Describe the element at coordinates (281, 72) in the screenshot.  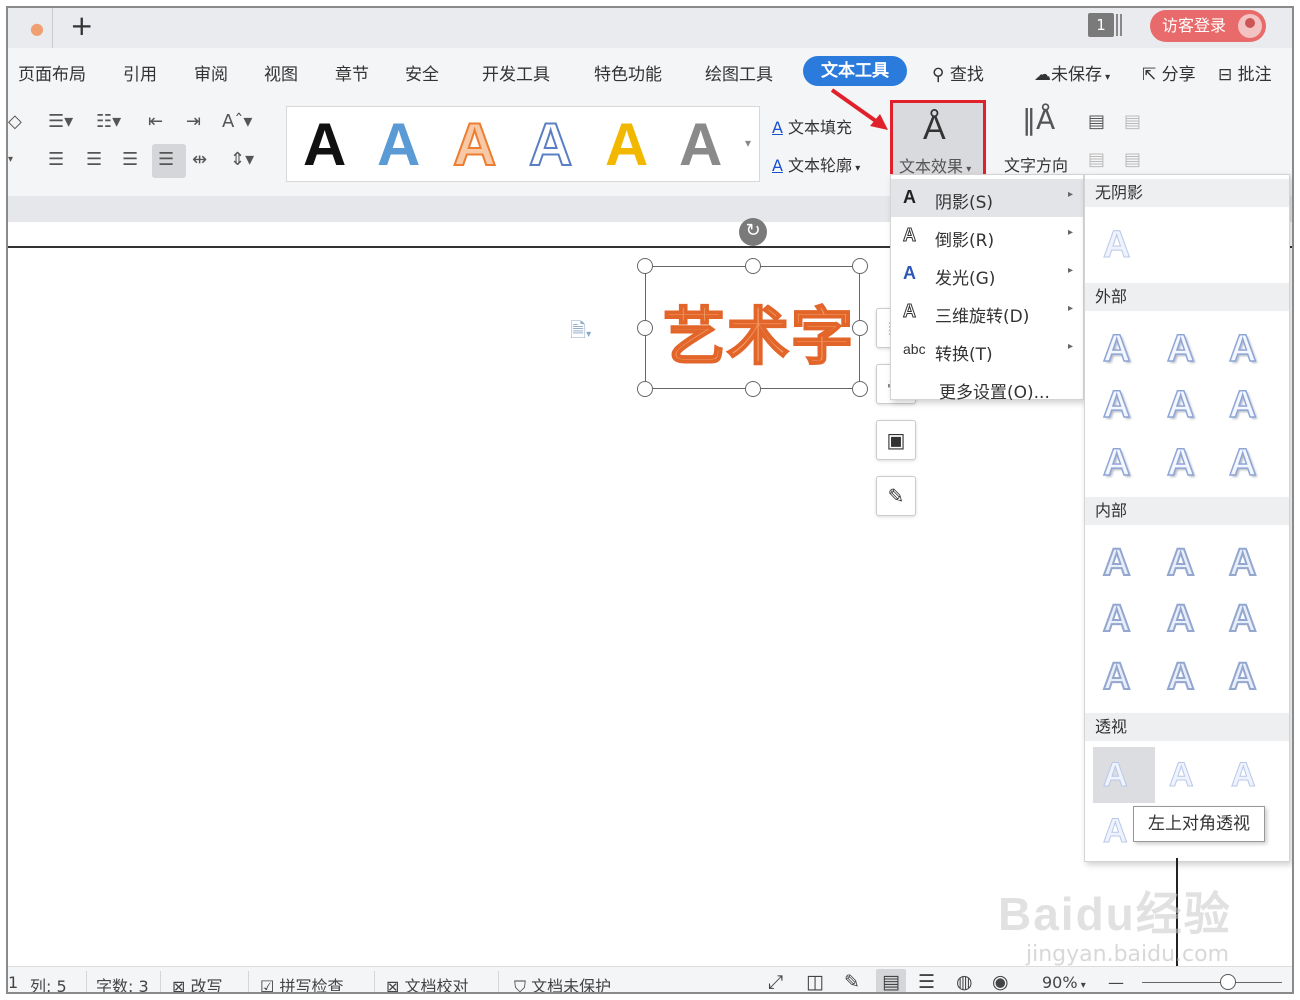
I see `menu-view: 视图` at that location.